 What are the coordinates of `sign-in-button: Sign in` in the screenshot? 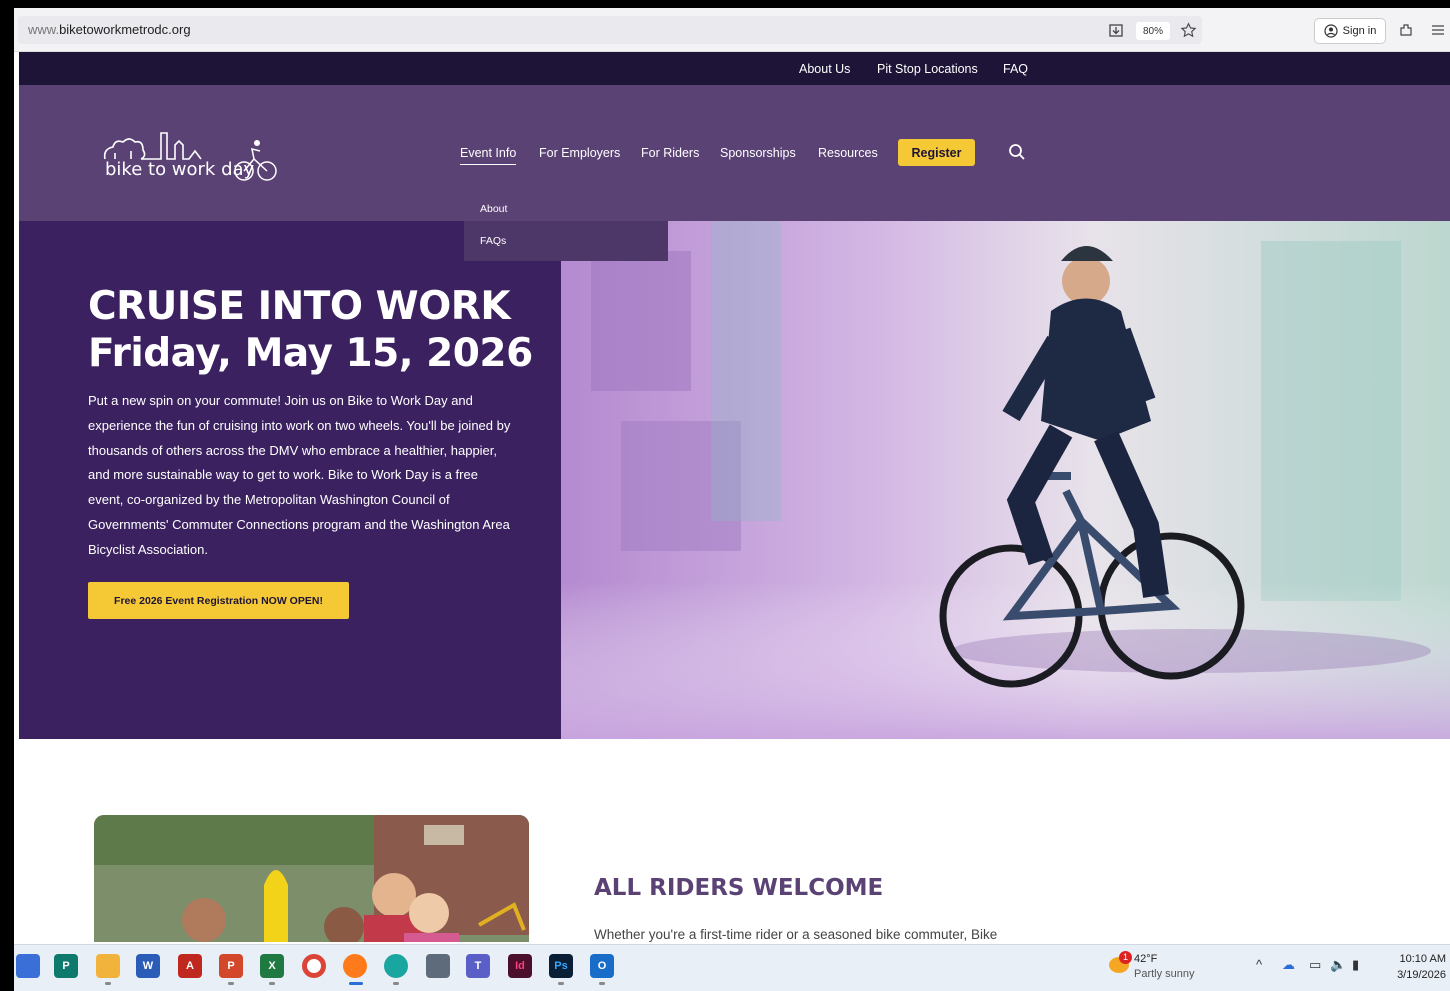 It's located at (1350, 31).